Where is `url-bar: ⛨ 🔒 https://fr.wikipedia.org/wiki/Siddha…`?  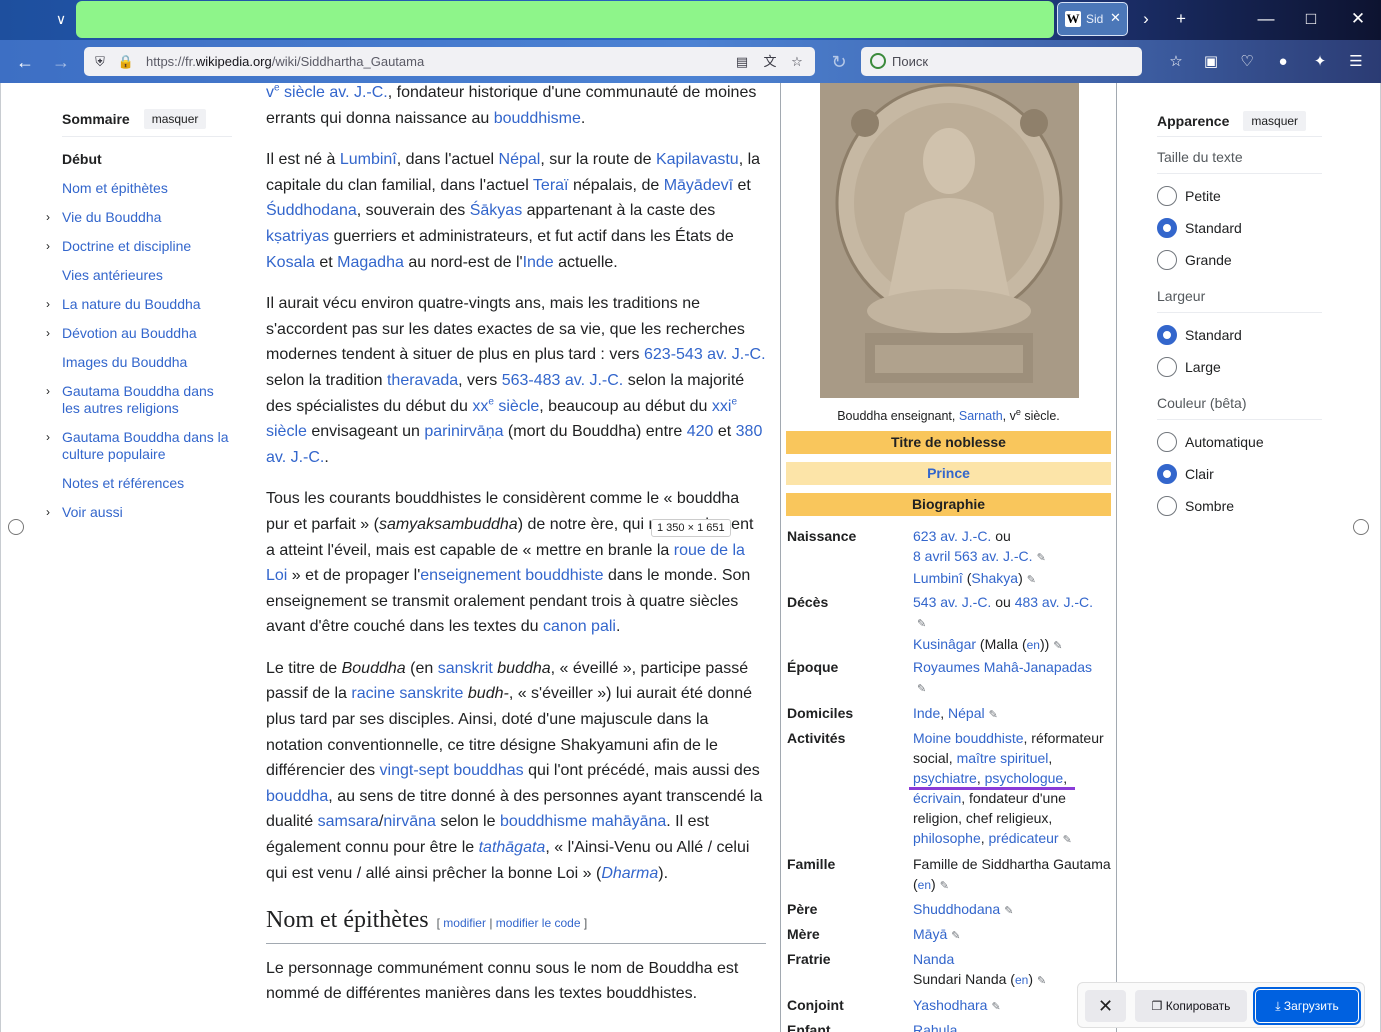 url-bar: ⛨ 🔒 https://fr.wikipedia.org/wiki/Siddha… is located at coordinates (449, 61).